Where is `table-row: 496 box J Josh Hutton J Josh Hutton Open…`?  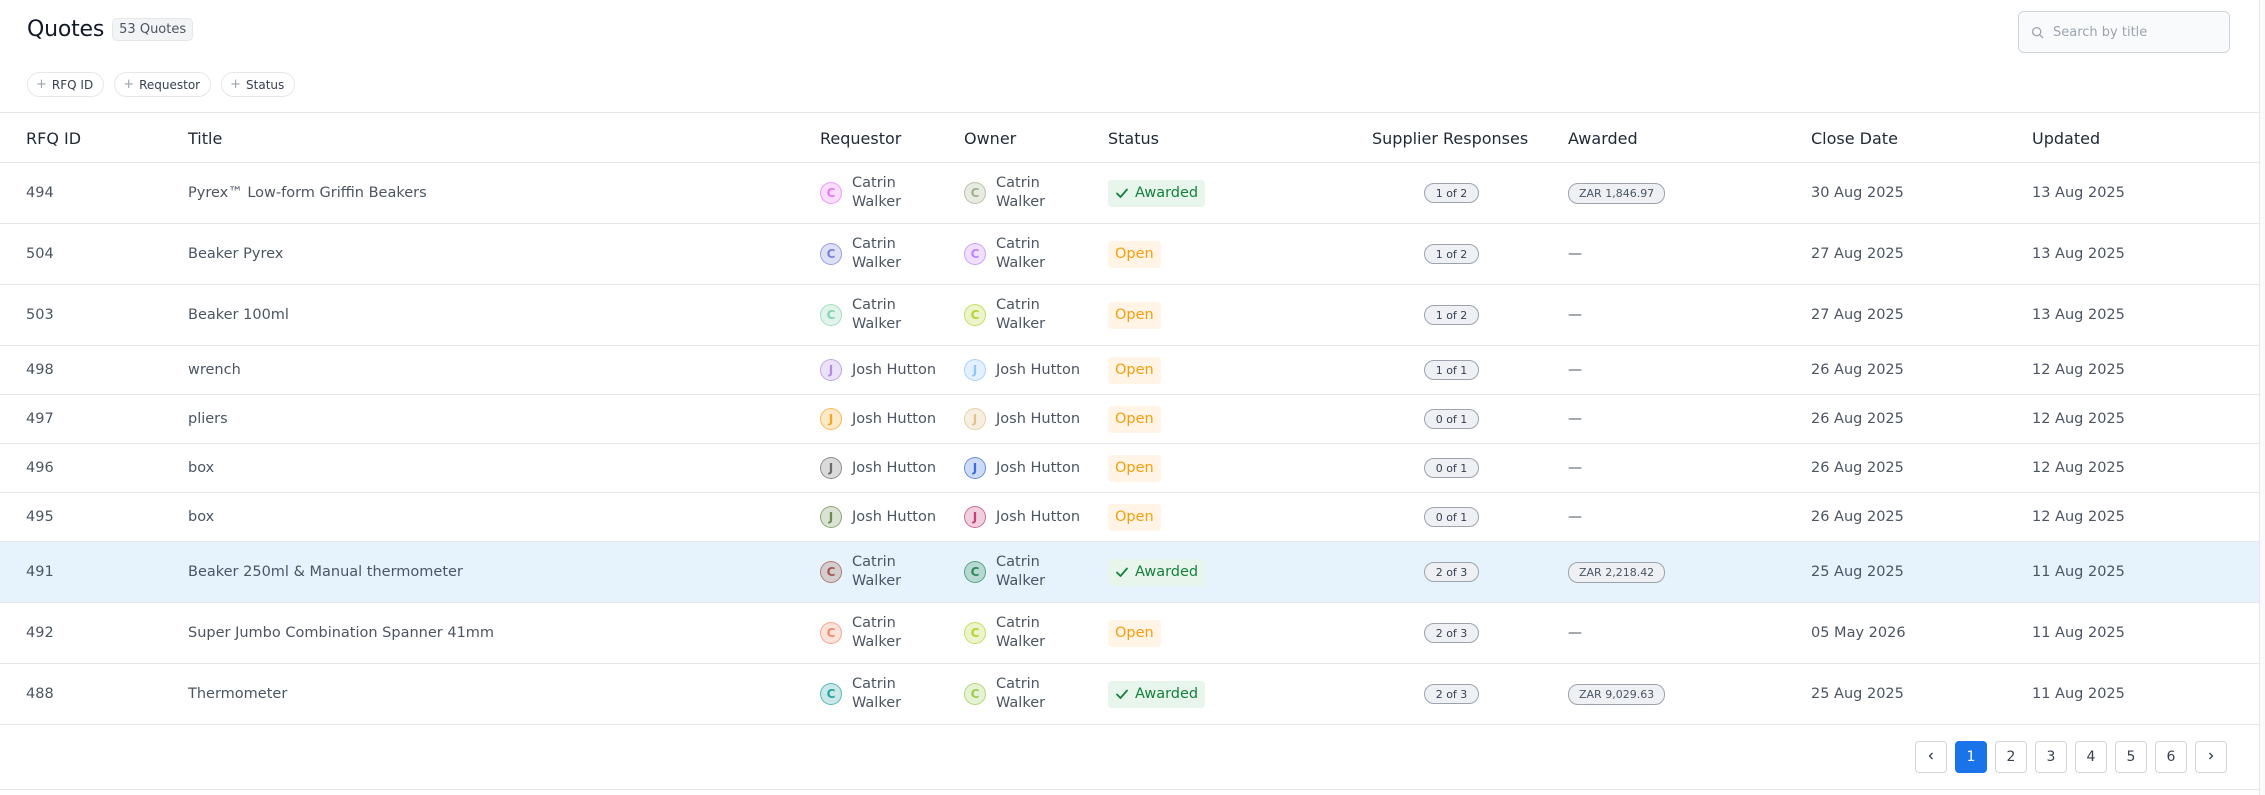
table-row: 496 box J Josh Hutton J Josh Hutton Open… is located at coordinates (1129, 468).